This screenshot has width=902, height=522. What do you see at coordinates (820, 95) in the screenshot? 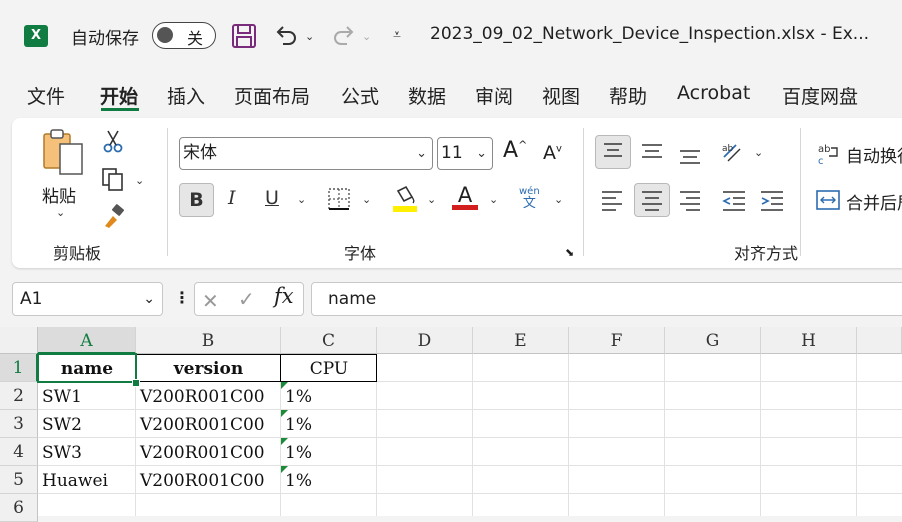
I see `tab-baidu-netdisk: 百度网盘` at bounding box center [820, 95].